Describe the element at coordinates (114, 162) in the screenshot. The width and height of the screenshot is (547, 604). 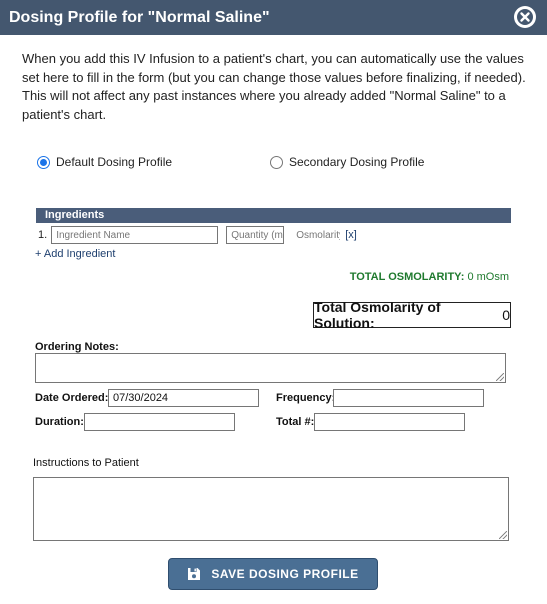
I see `radio-default-label: Default Dosing Profile` at that location.